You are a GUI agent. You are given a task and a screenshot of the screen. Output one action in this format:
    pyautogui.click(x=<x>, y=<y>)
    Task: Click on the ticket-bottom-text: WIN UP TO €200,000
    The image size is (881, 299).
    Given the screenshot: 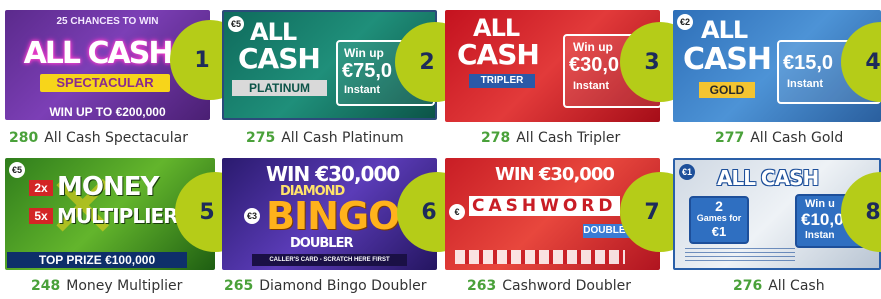 What is the action you would take?
    pyautogui.click(x=107, y=112)
    